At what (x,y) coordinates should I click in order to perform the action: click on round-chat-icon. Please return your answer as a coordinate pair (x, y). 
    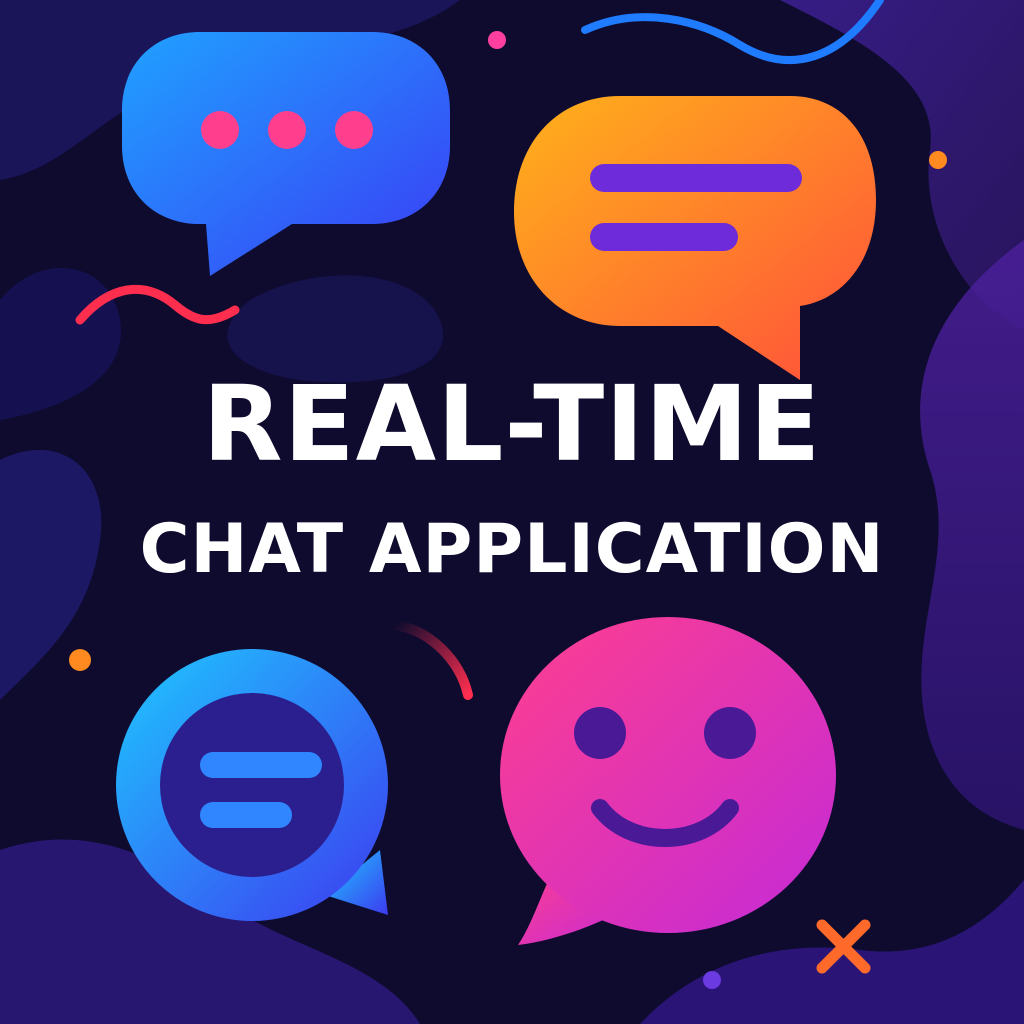
    Looking at the image, I should click on (252, 785).